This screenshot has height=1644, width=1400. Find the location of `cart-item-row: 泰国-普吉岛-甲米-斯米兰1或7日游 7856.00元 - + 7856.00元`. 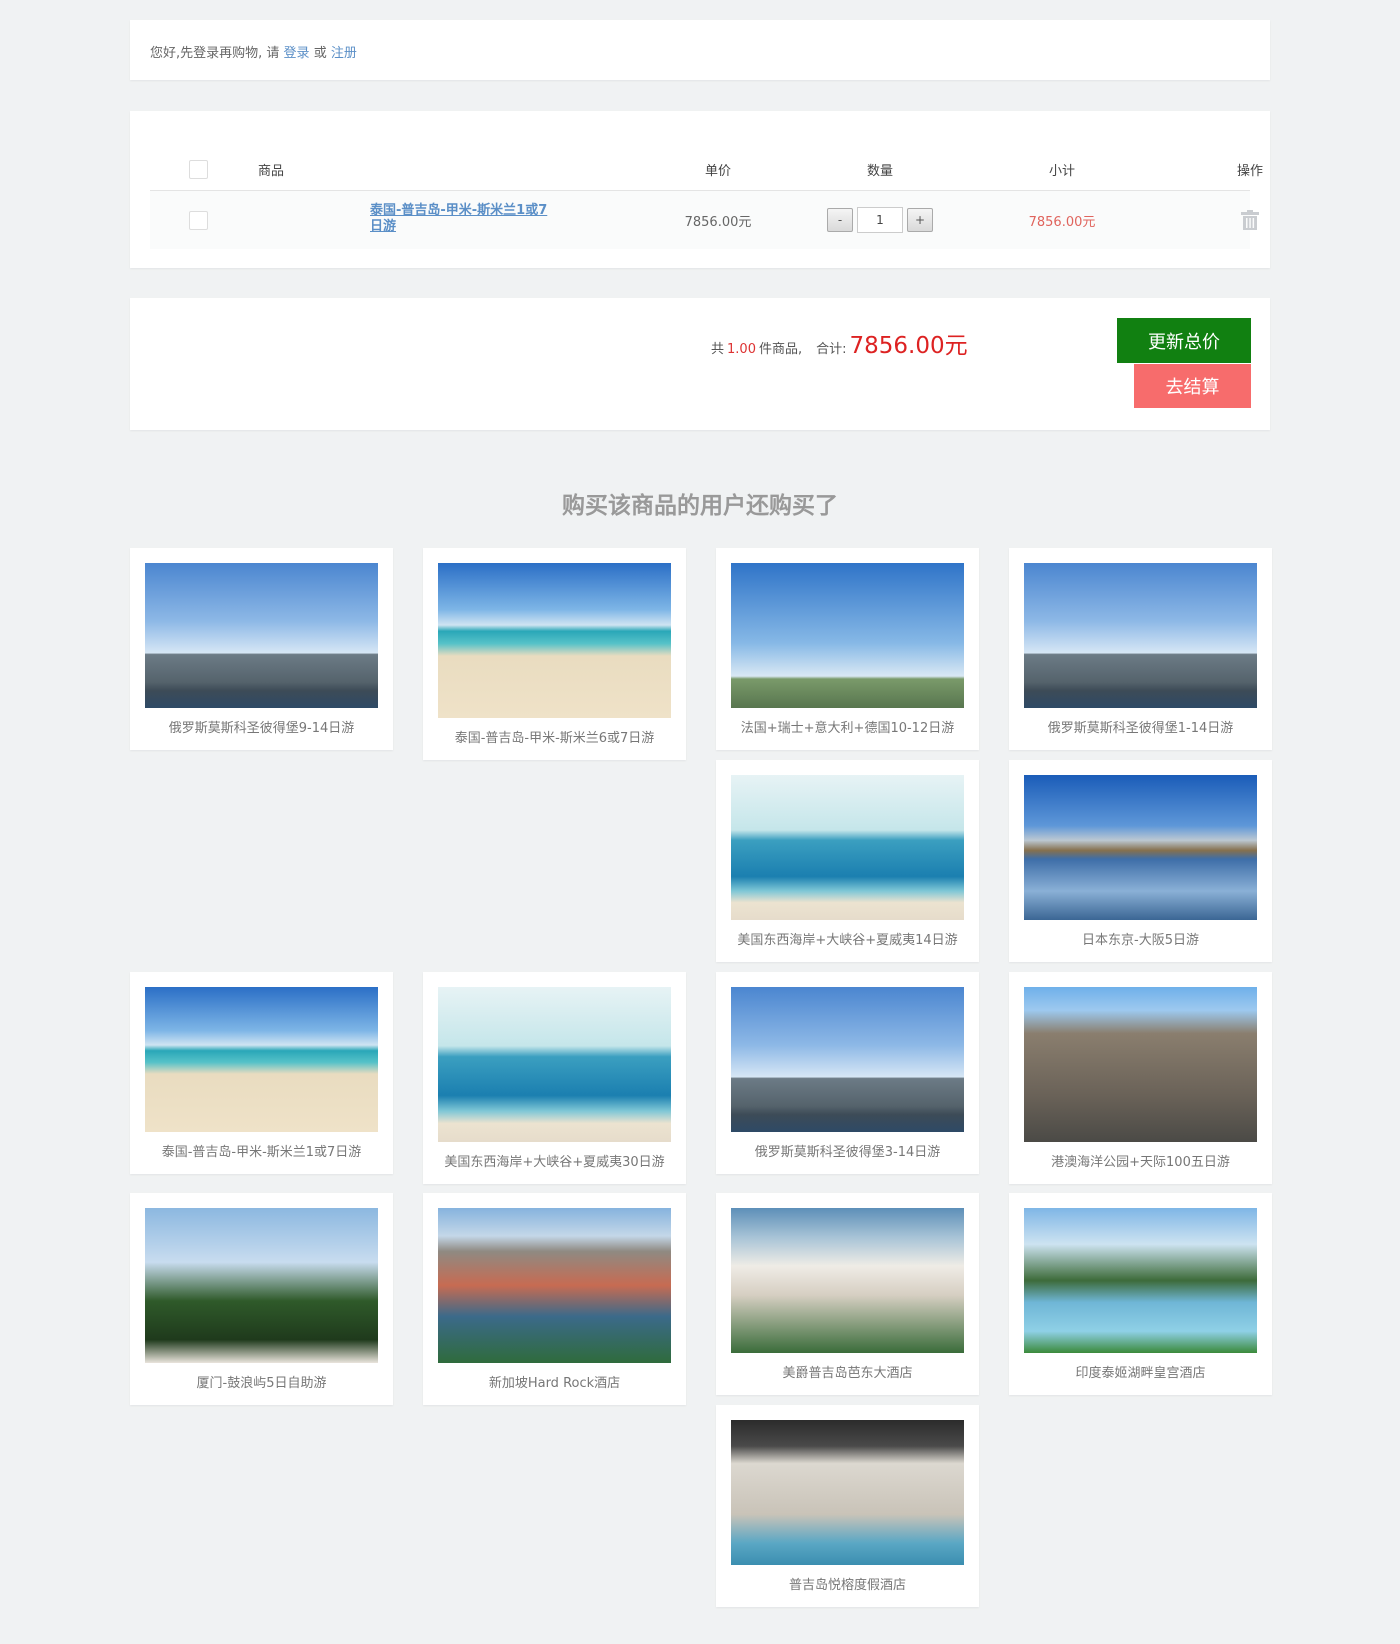

cart-item-row: 泰国-普吉岛-甲米-斯米兰1或7日游 7856.00元 - + 7856.00元 is located at coordinates (704, 220).